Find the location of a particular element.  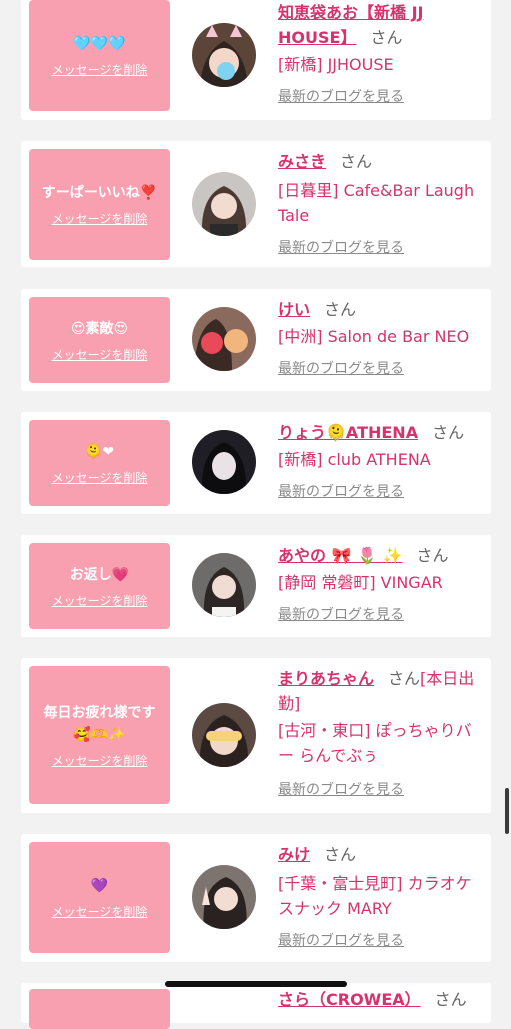

cast-name-link: みさき is located at coordinates (302, 161).